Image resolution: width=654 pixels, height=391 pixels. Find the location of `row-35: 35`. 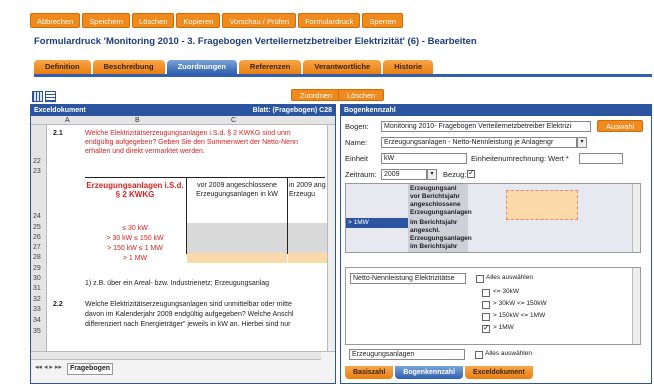

row-35: 35 is located at coordinates (37, 331).